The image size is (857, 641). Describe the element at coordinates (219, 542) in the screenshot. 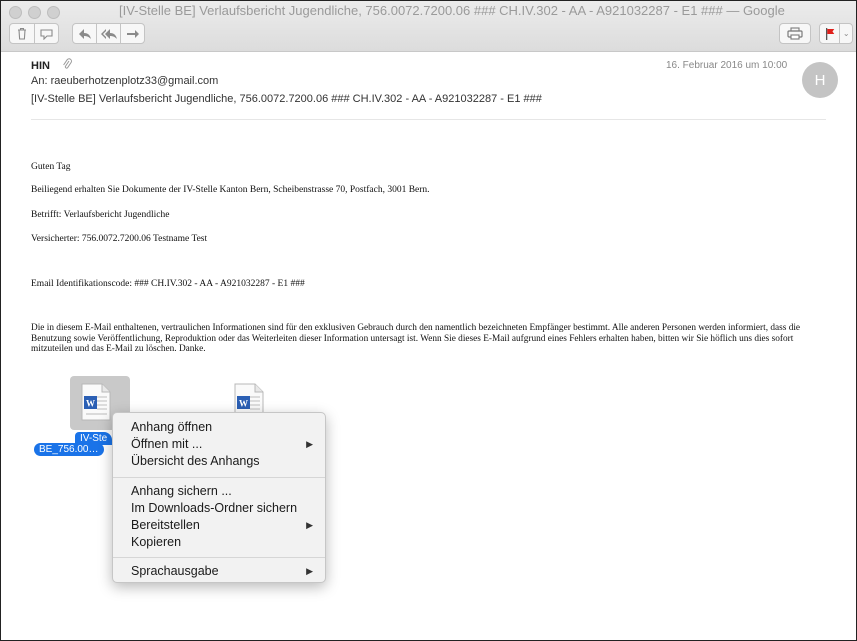

I see `menu-item-copy: Kopieren` at that location.